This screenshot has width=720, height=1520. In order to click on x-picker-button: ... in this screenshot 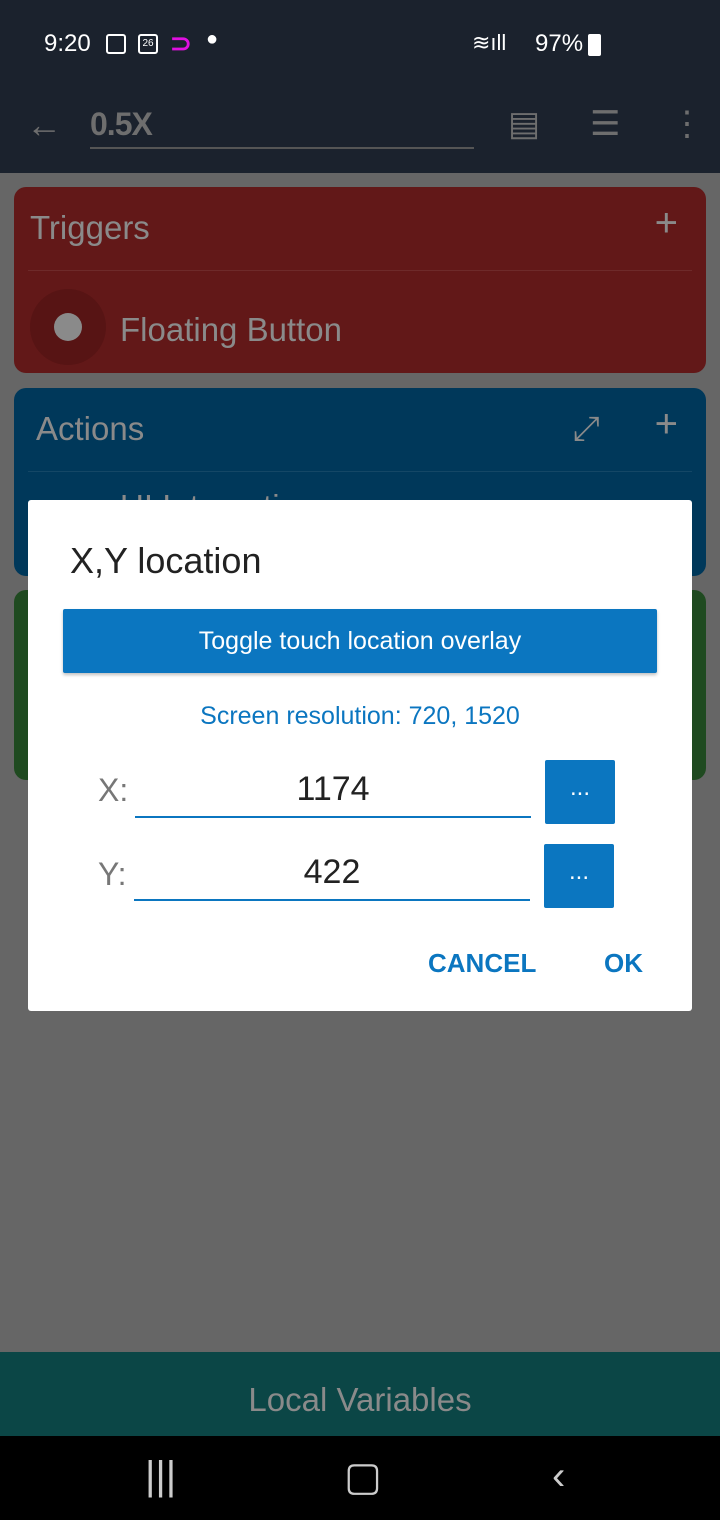, I will do `click(580, 792)`.